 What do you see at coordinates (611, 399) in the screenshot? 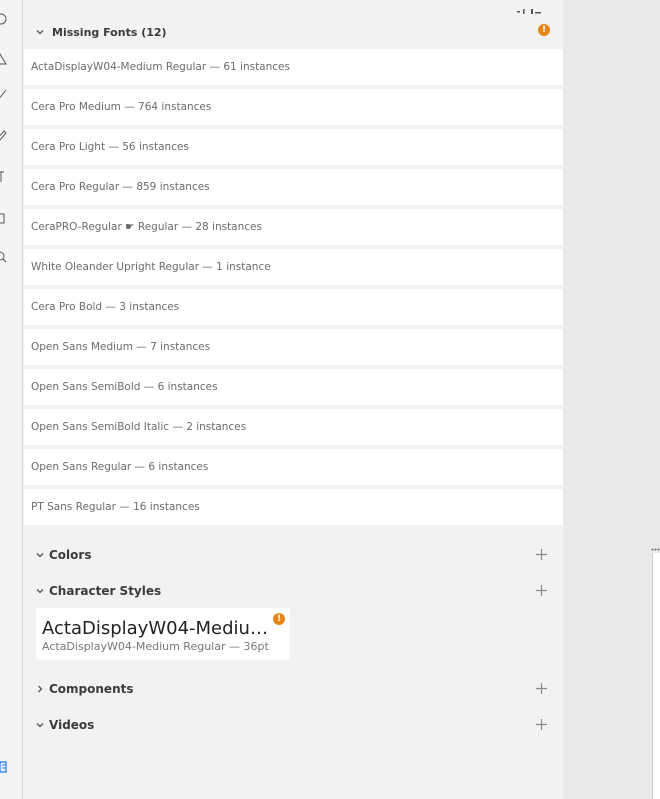
I see `design-canvas` at bounding box center [611, 399].